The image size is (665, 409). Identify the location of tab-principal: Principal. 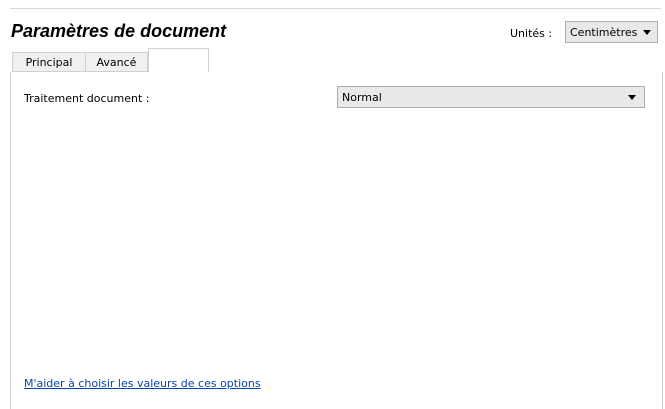
(48, 62).